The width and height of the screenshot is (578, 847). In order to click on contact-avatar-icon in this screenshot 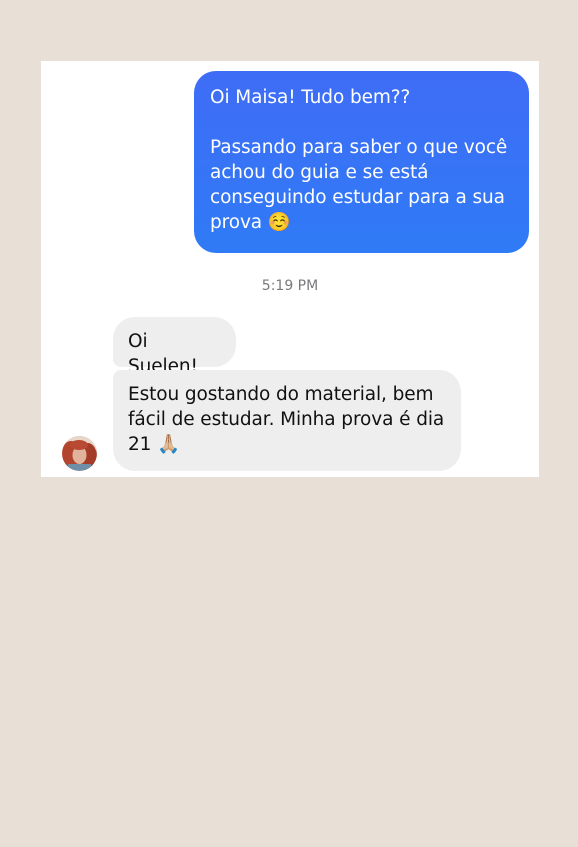, I will do `click(79, 453)`.